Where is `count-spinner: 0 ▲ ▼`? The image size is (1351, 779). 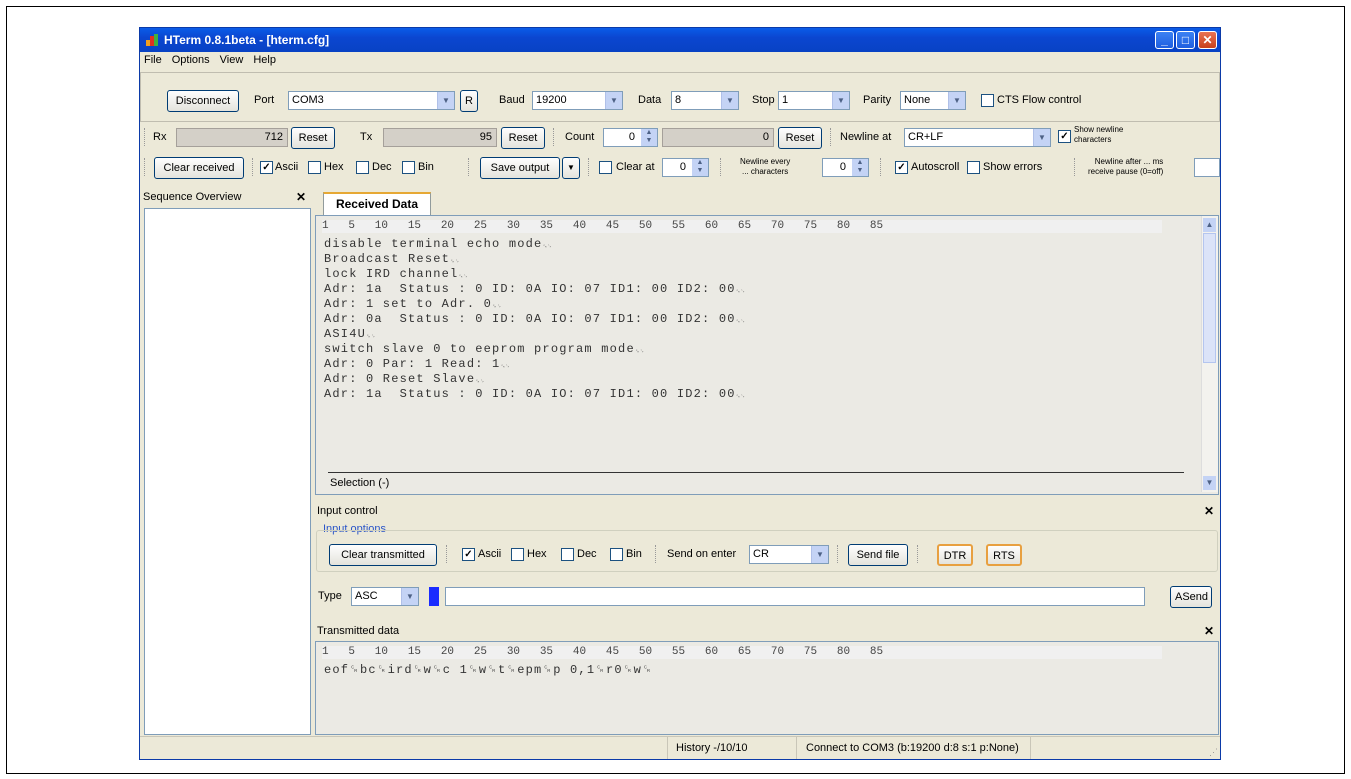
count-spinner: 0 ▲ ▼ is located at coordinates (630, 137).